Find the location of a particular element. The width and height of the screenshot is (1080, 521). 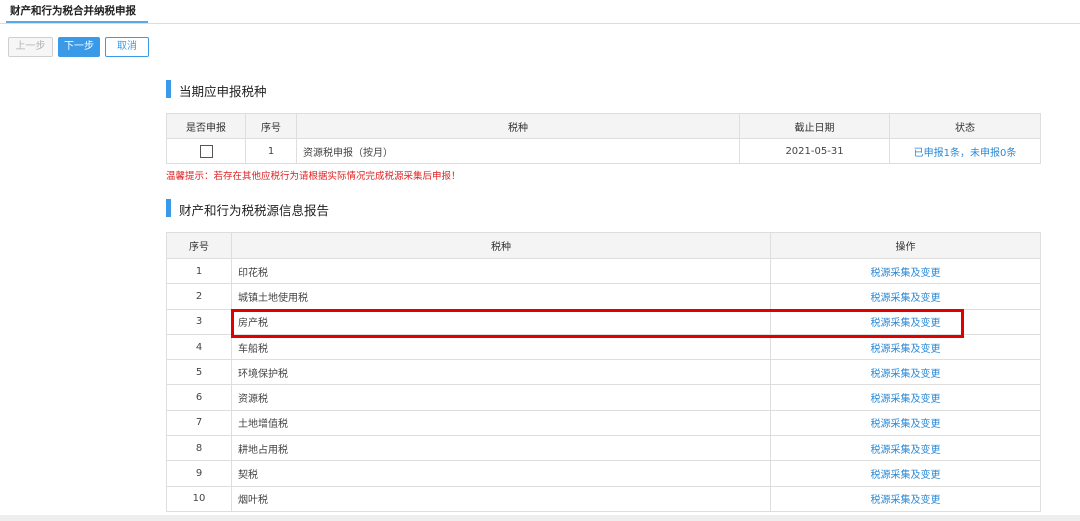

table-row: 8 耕地占用税 税源采集及变更 is located at coordinates (603, 448).